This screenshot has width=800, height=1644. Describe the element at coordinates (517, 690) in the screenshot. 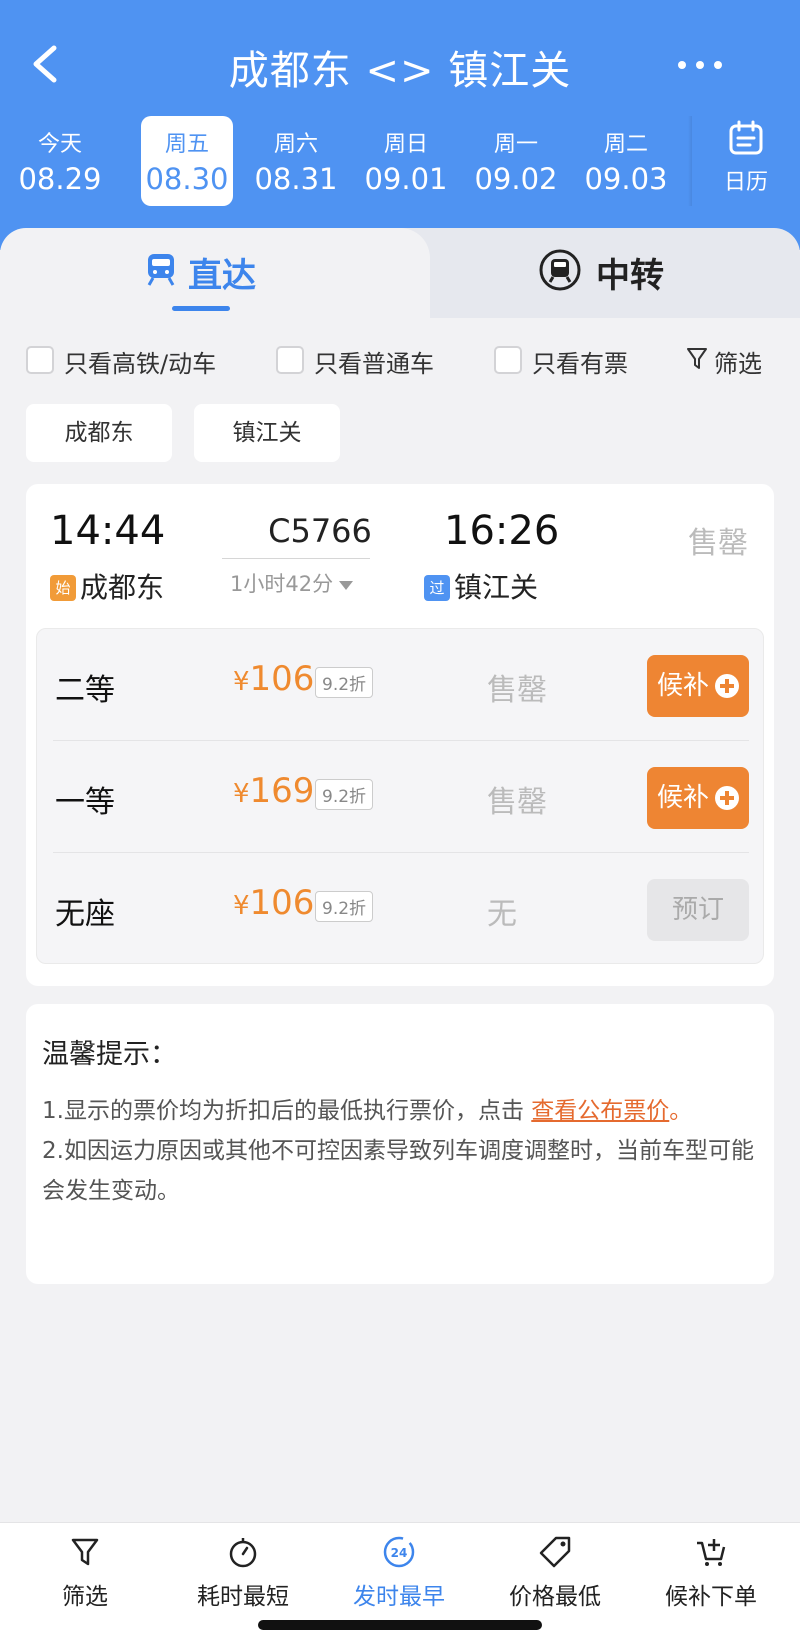

I see `seat-availability: 售罄` at that location.